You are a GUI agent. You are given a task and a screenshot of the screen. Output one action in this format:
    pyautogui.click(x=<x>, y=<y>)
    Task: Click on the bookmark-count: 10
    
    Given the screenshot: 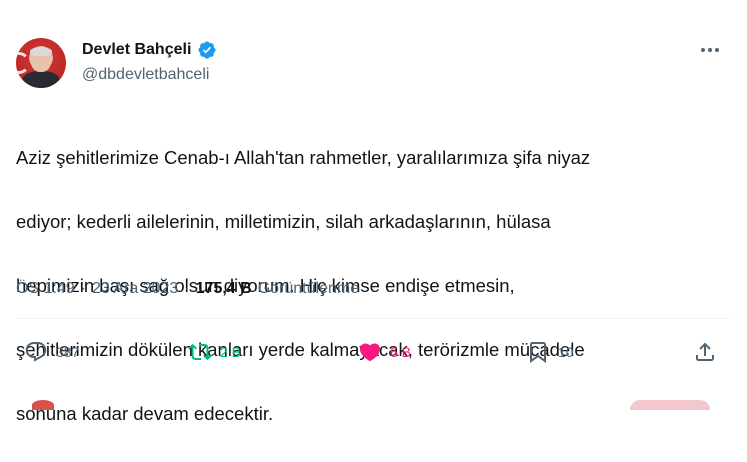 What is the action you would take?
    pyautogui.click(x=566, y=352)
    